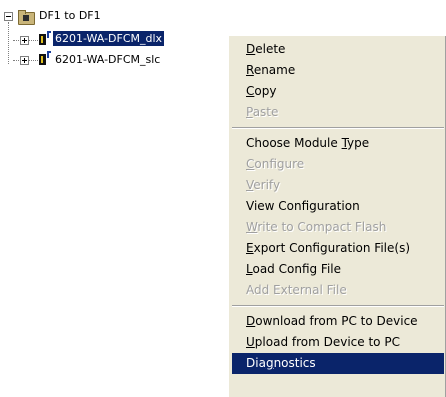  Describe the element at coordinates (338, 363) in the screenshot. I see `menu-item-diagnostics: Diagnostics` at that location.